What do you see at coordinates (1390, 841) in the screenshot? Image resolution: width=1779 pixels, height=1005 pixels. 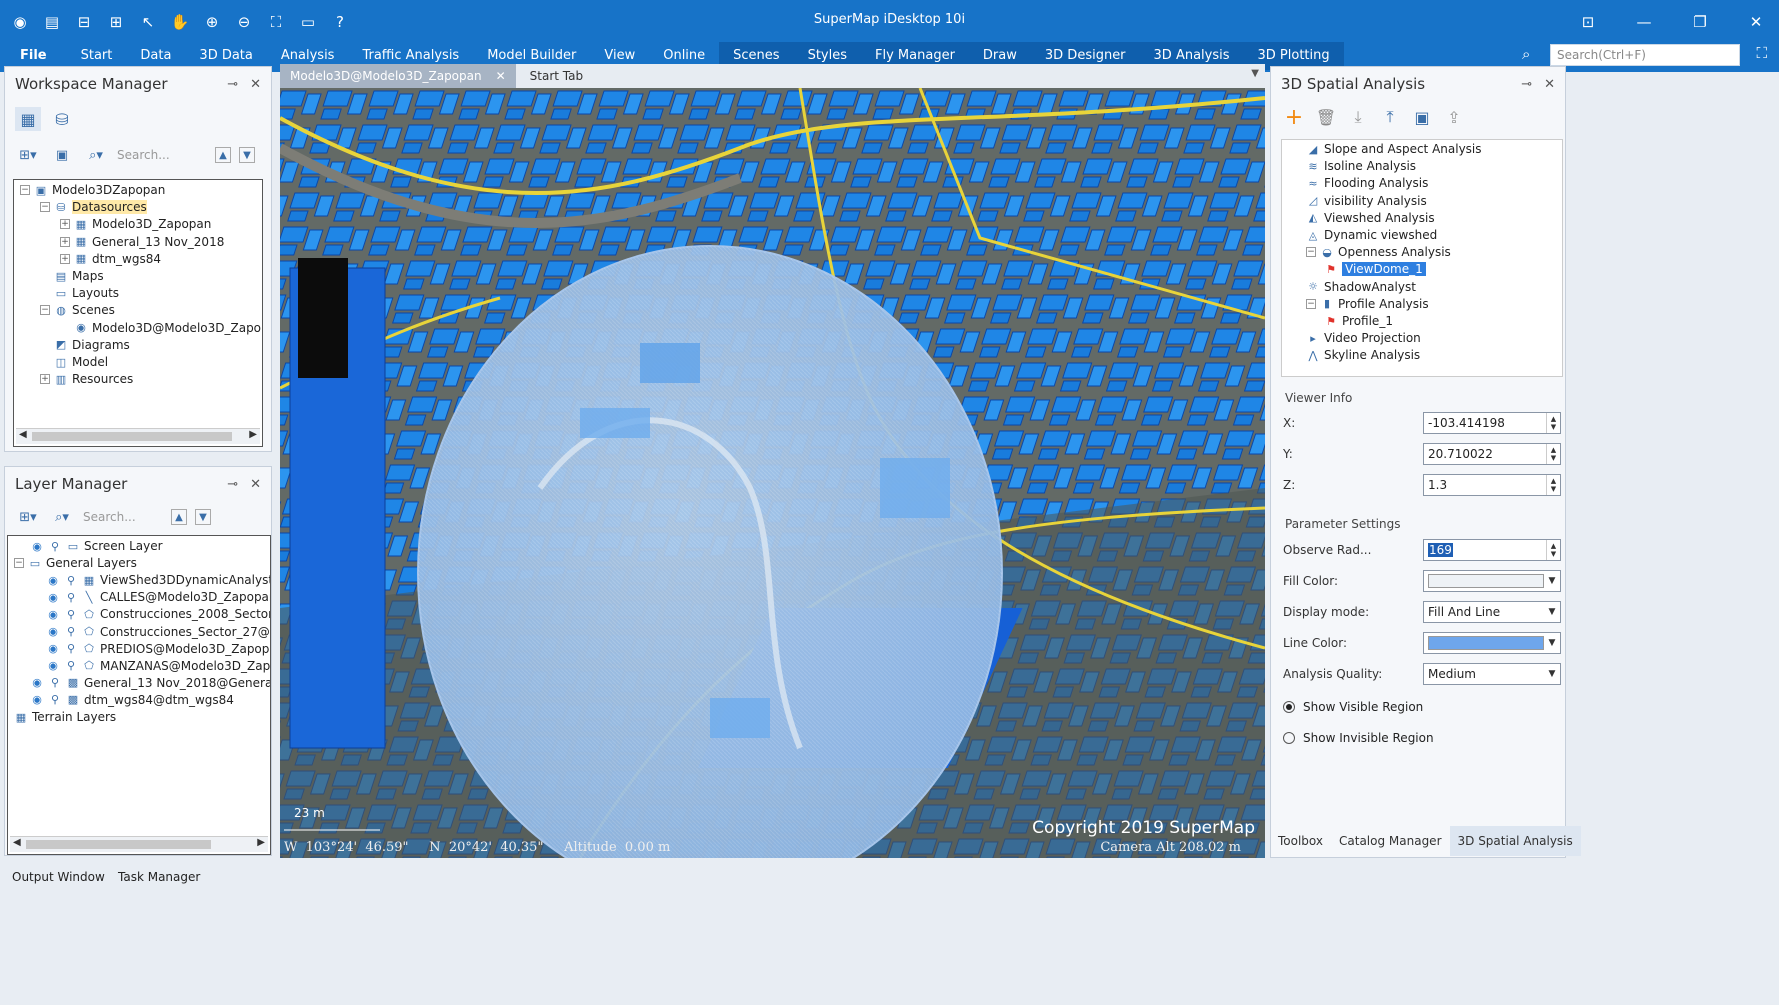 I see `tab-catalog-manager: Catalog Manager` at bounding box center [1390, 841].